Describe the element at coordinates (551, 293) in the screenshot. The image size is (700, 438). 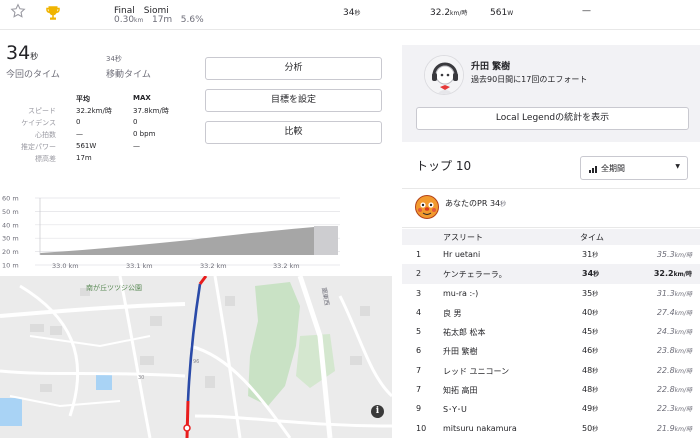
I see `table-row: 3 mu-ra :-) 35秒 31.3km/時` at that location.